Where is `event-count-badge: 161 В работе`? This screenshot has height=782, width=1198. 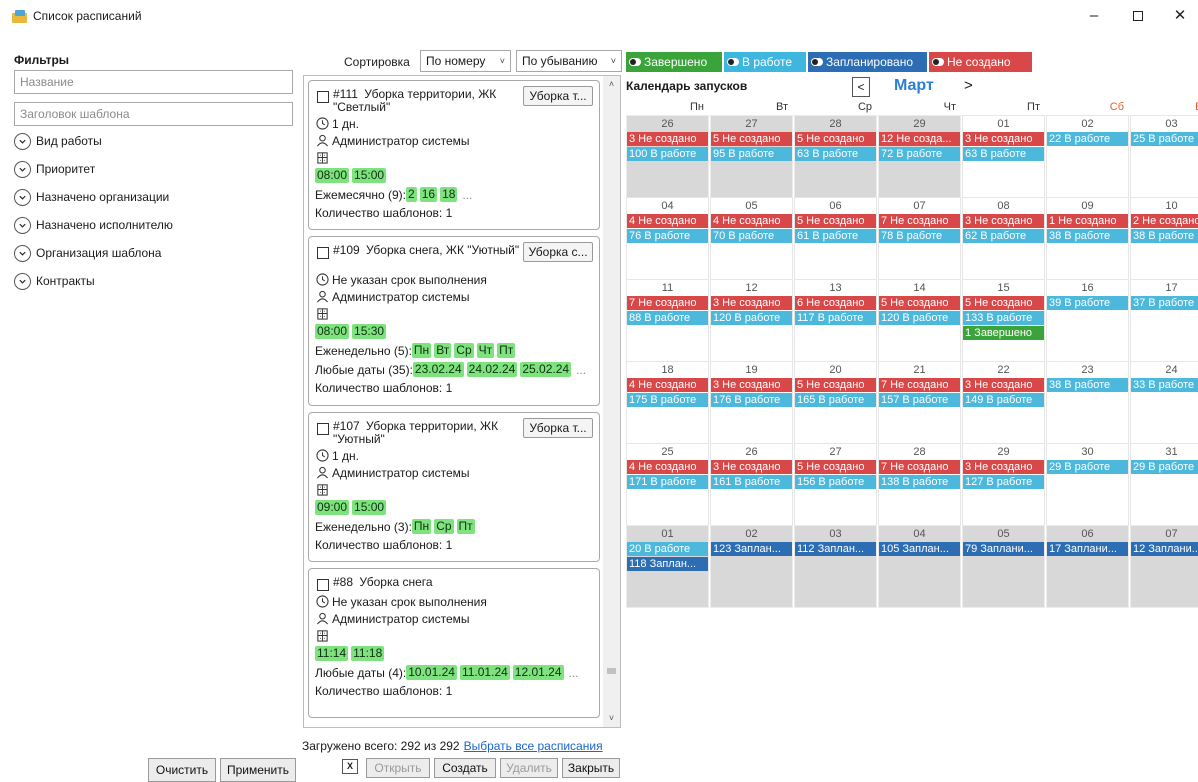
event-count-badge: 161 В работе is located at coordinates (751, 482).